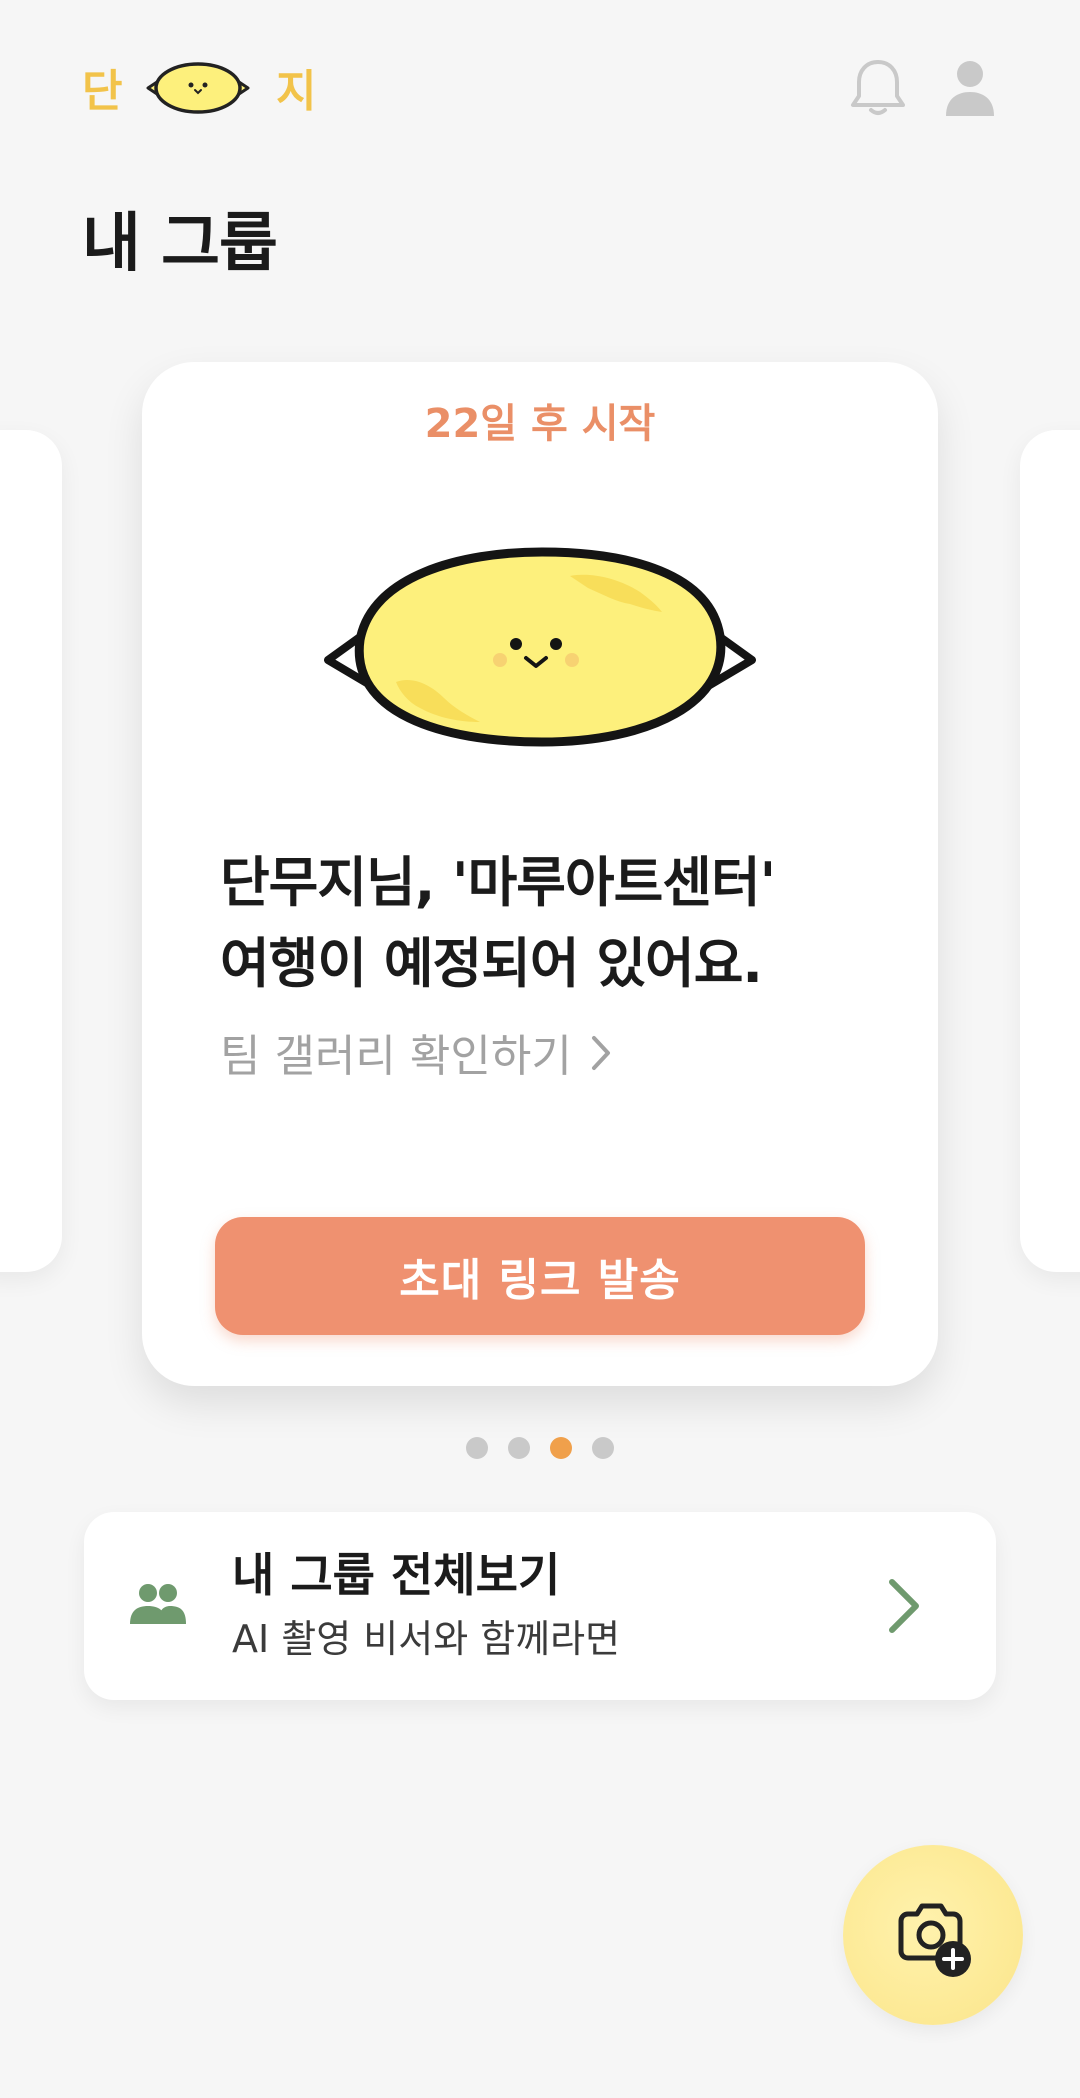  Describe the element at coordinates (426, 1639) in the screenshot. I see `view-all-groups-subtitle: AI 촬영 비서와 함께라면` at that location.